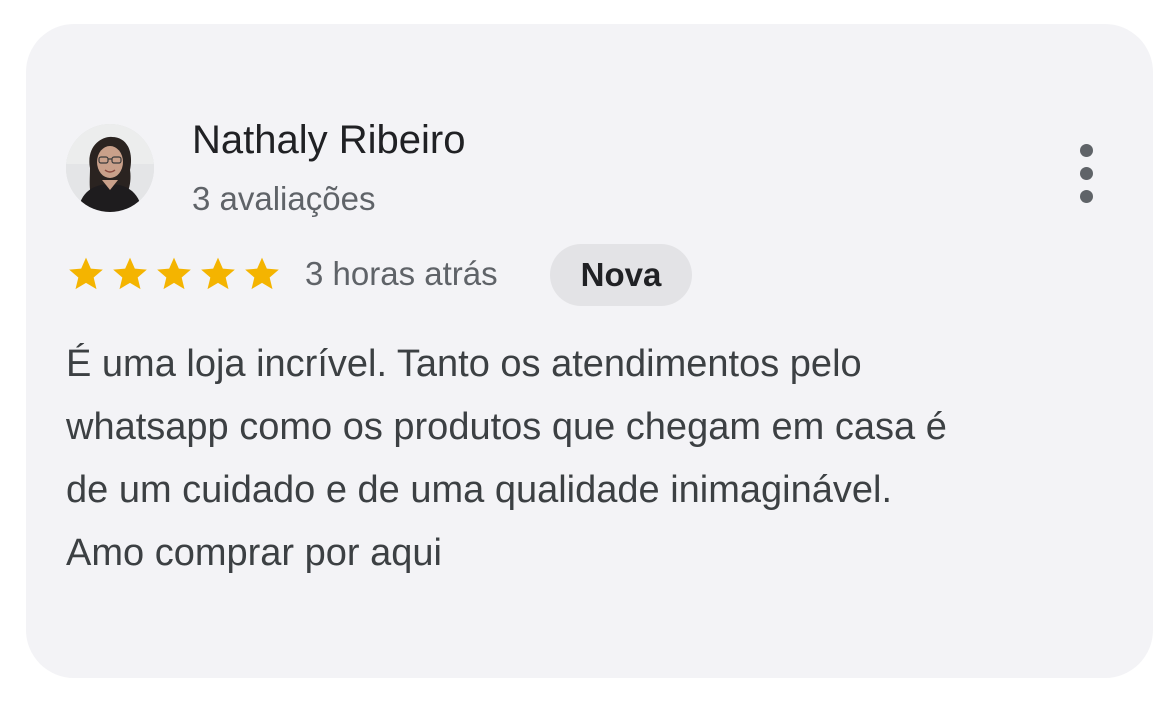  I want to click on review-time: 3 horas atrás, so click(401, 273).